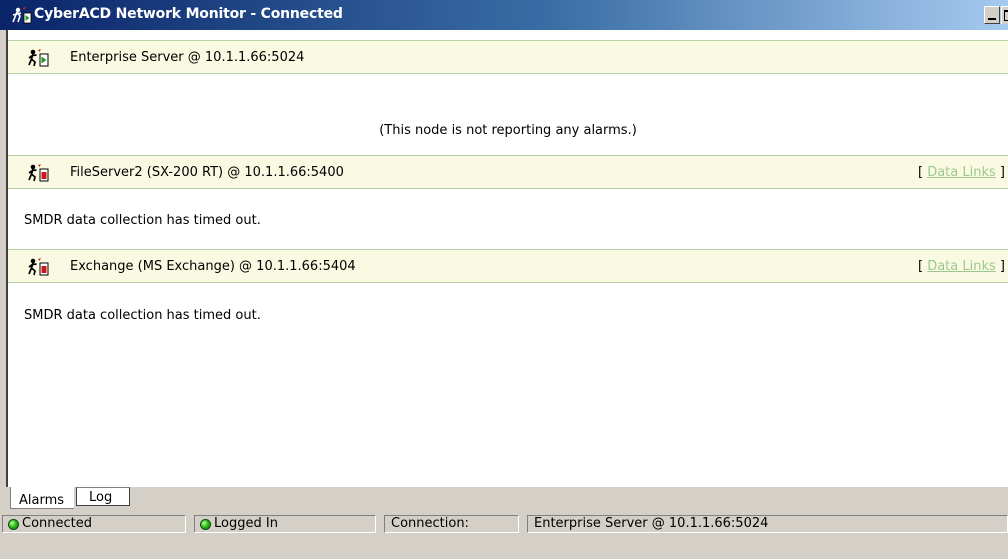 The height and width of the screenshot is (559, 1008). I want to click on status-logged-in: Logged In, so click(285, 524).